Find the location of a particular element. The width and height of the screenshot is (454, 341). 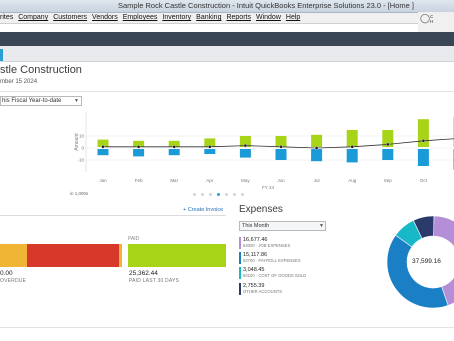

menu-reports: Reports is located at coordinates (238, 17).